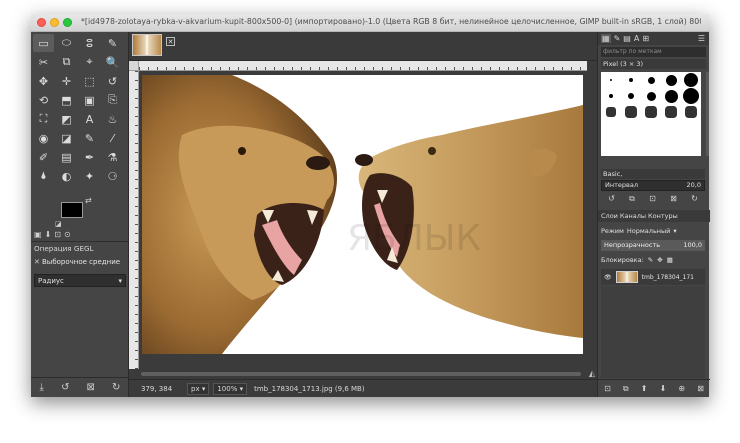  I want to click on tool-button: ⬭, so click(66, 43).